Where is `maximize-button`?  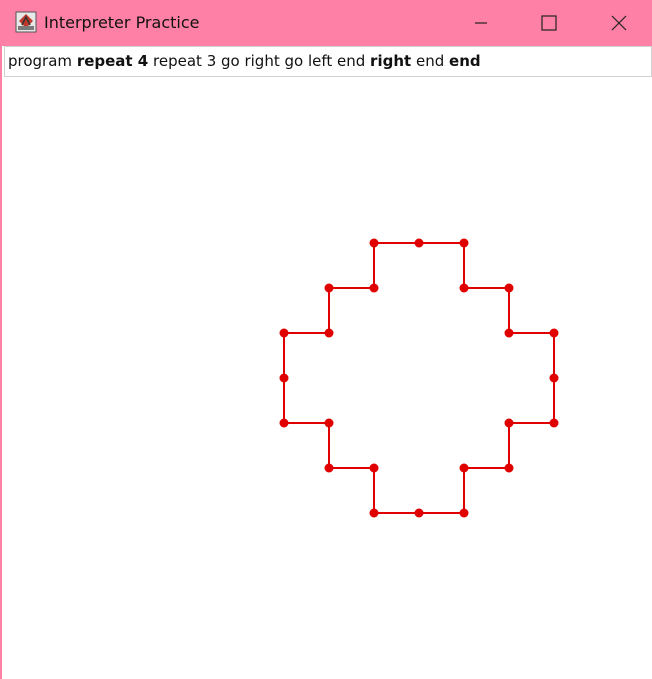
maximize-button is located at coordinates (549, 23).